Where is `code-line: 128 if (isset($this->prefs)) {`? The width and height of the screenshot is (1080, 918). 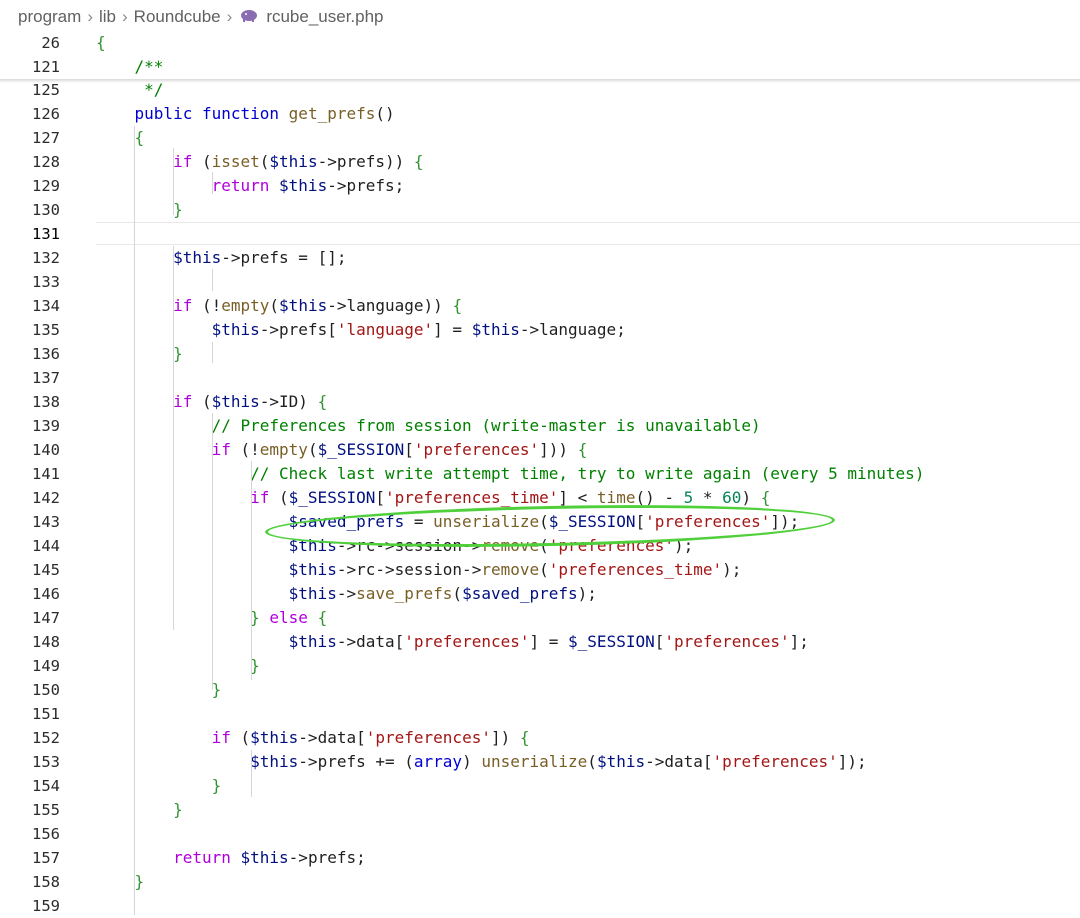 code-line: 128 if (isset($this->prefs)) { is located at coordinates (540, 162).